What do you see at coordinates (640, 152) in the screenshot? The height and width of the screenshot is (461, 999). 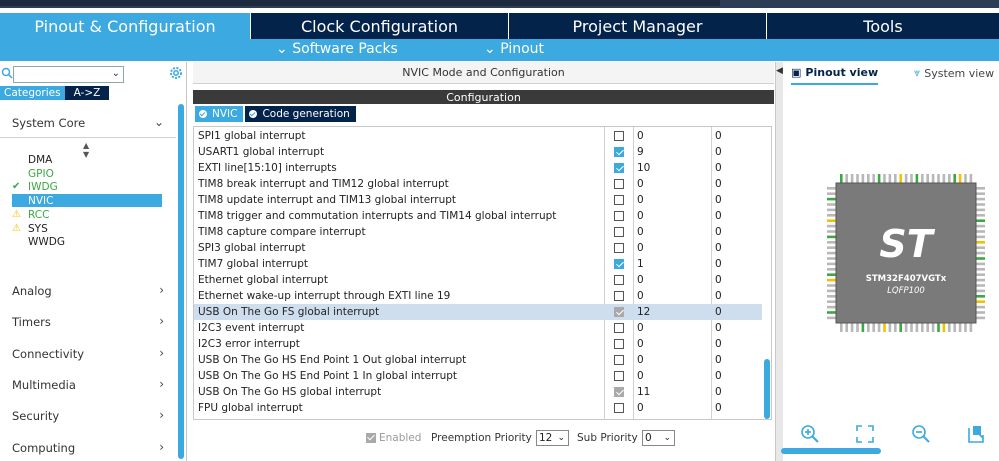 I see `preemption-priority-cell: 9` at bounding box center [640, 152].